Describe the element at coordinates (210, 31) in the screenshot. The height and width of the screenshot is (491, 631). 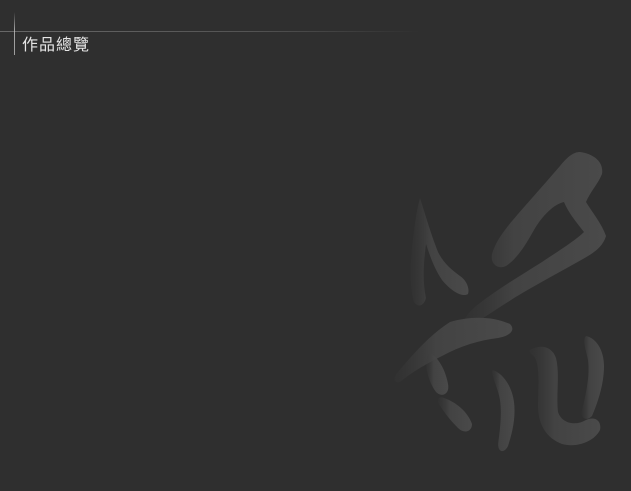
I see `header-horizontal-rule` at that location.